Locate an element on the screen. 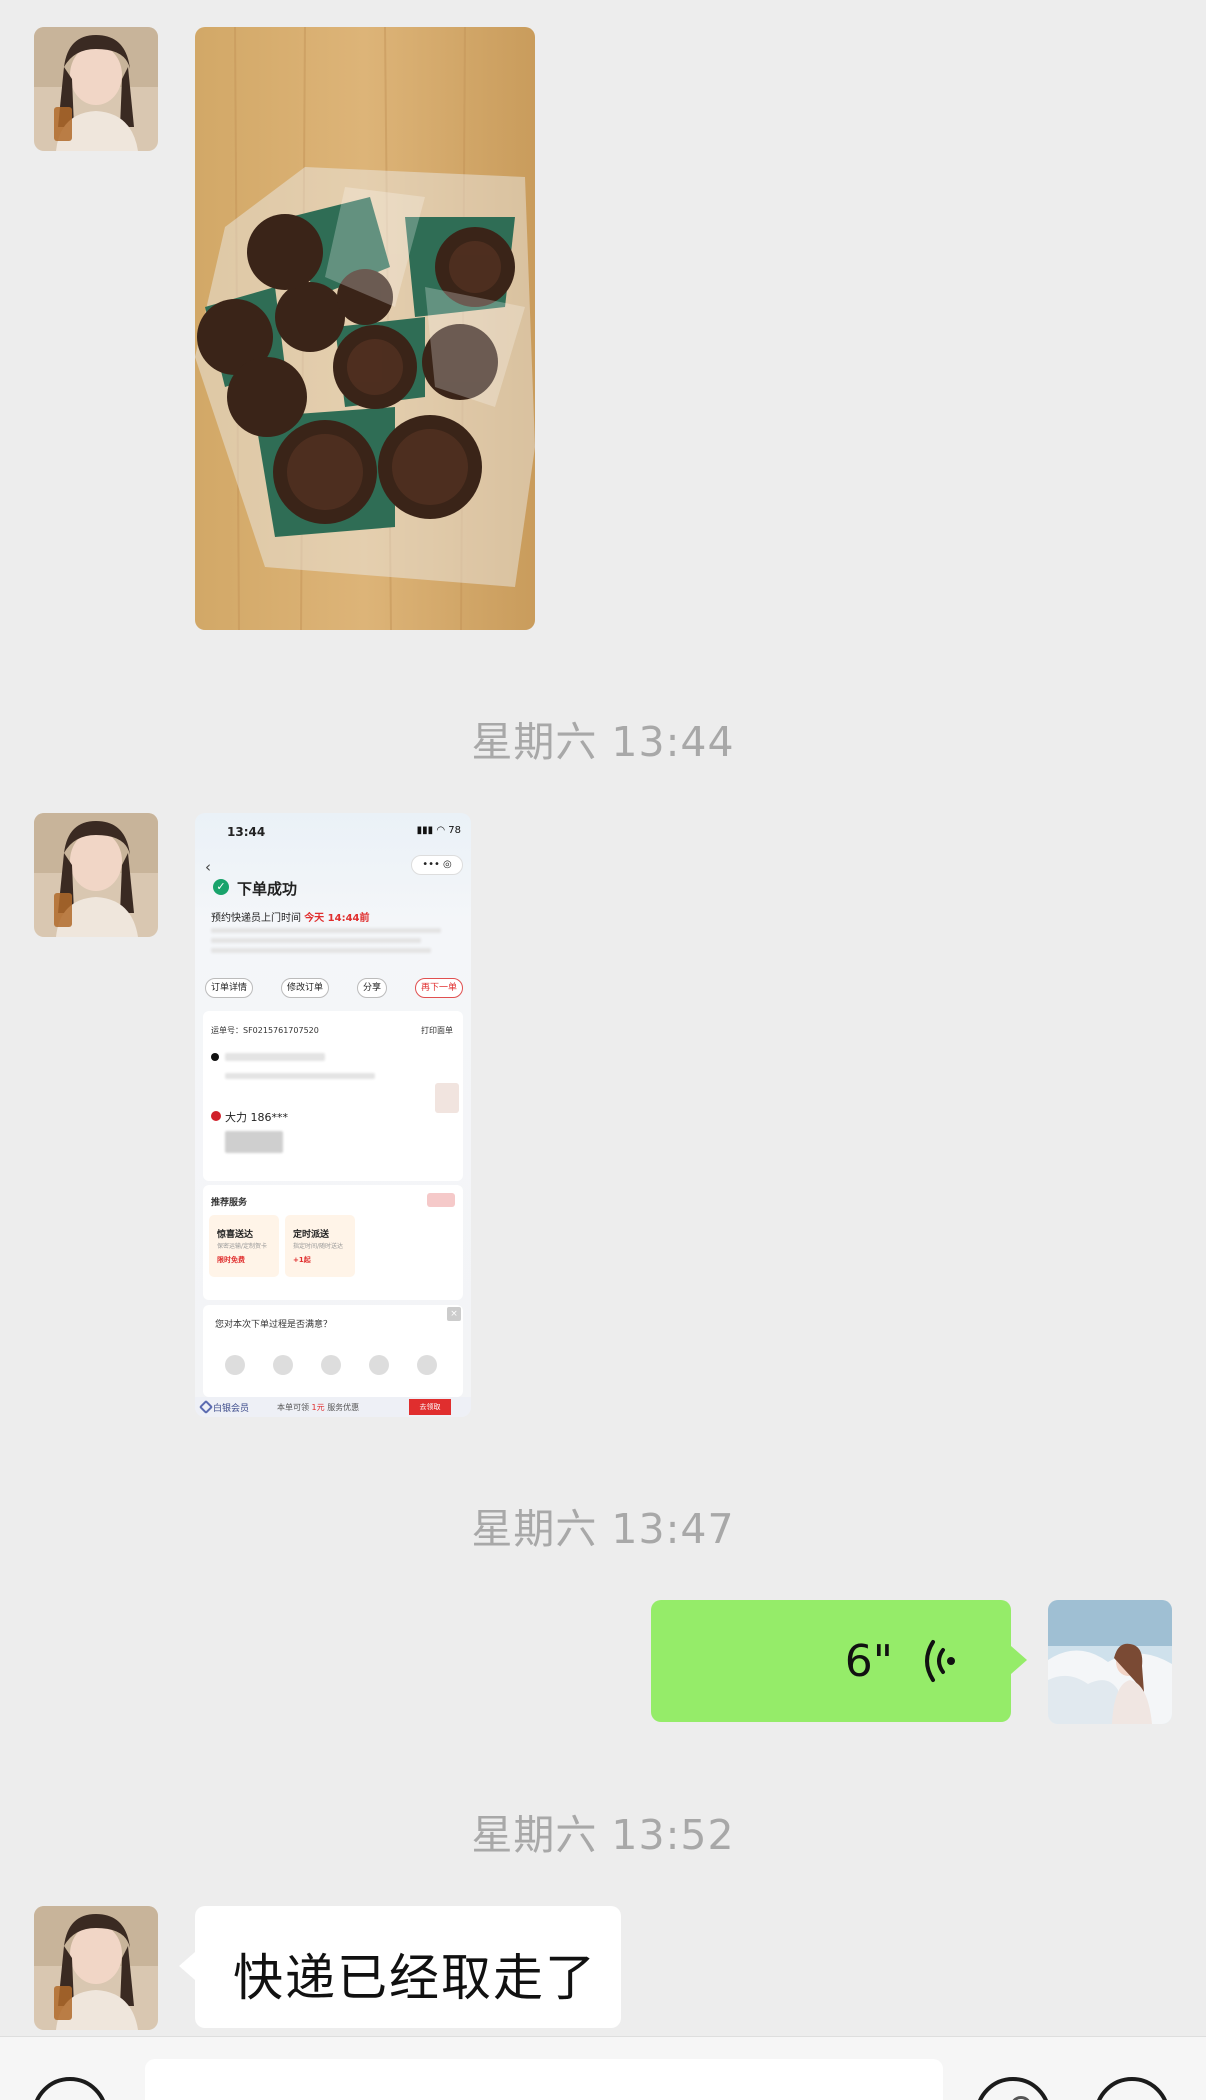 This screenshot has height=2100, width=1206. my-avatar is located at coordinates (1110, 1662).